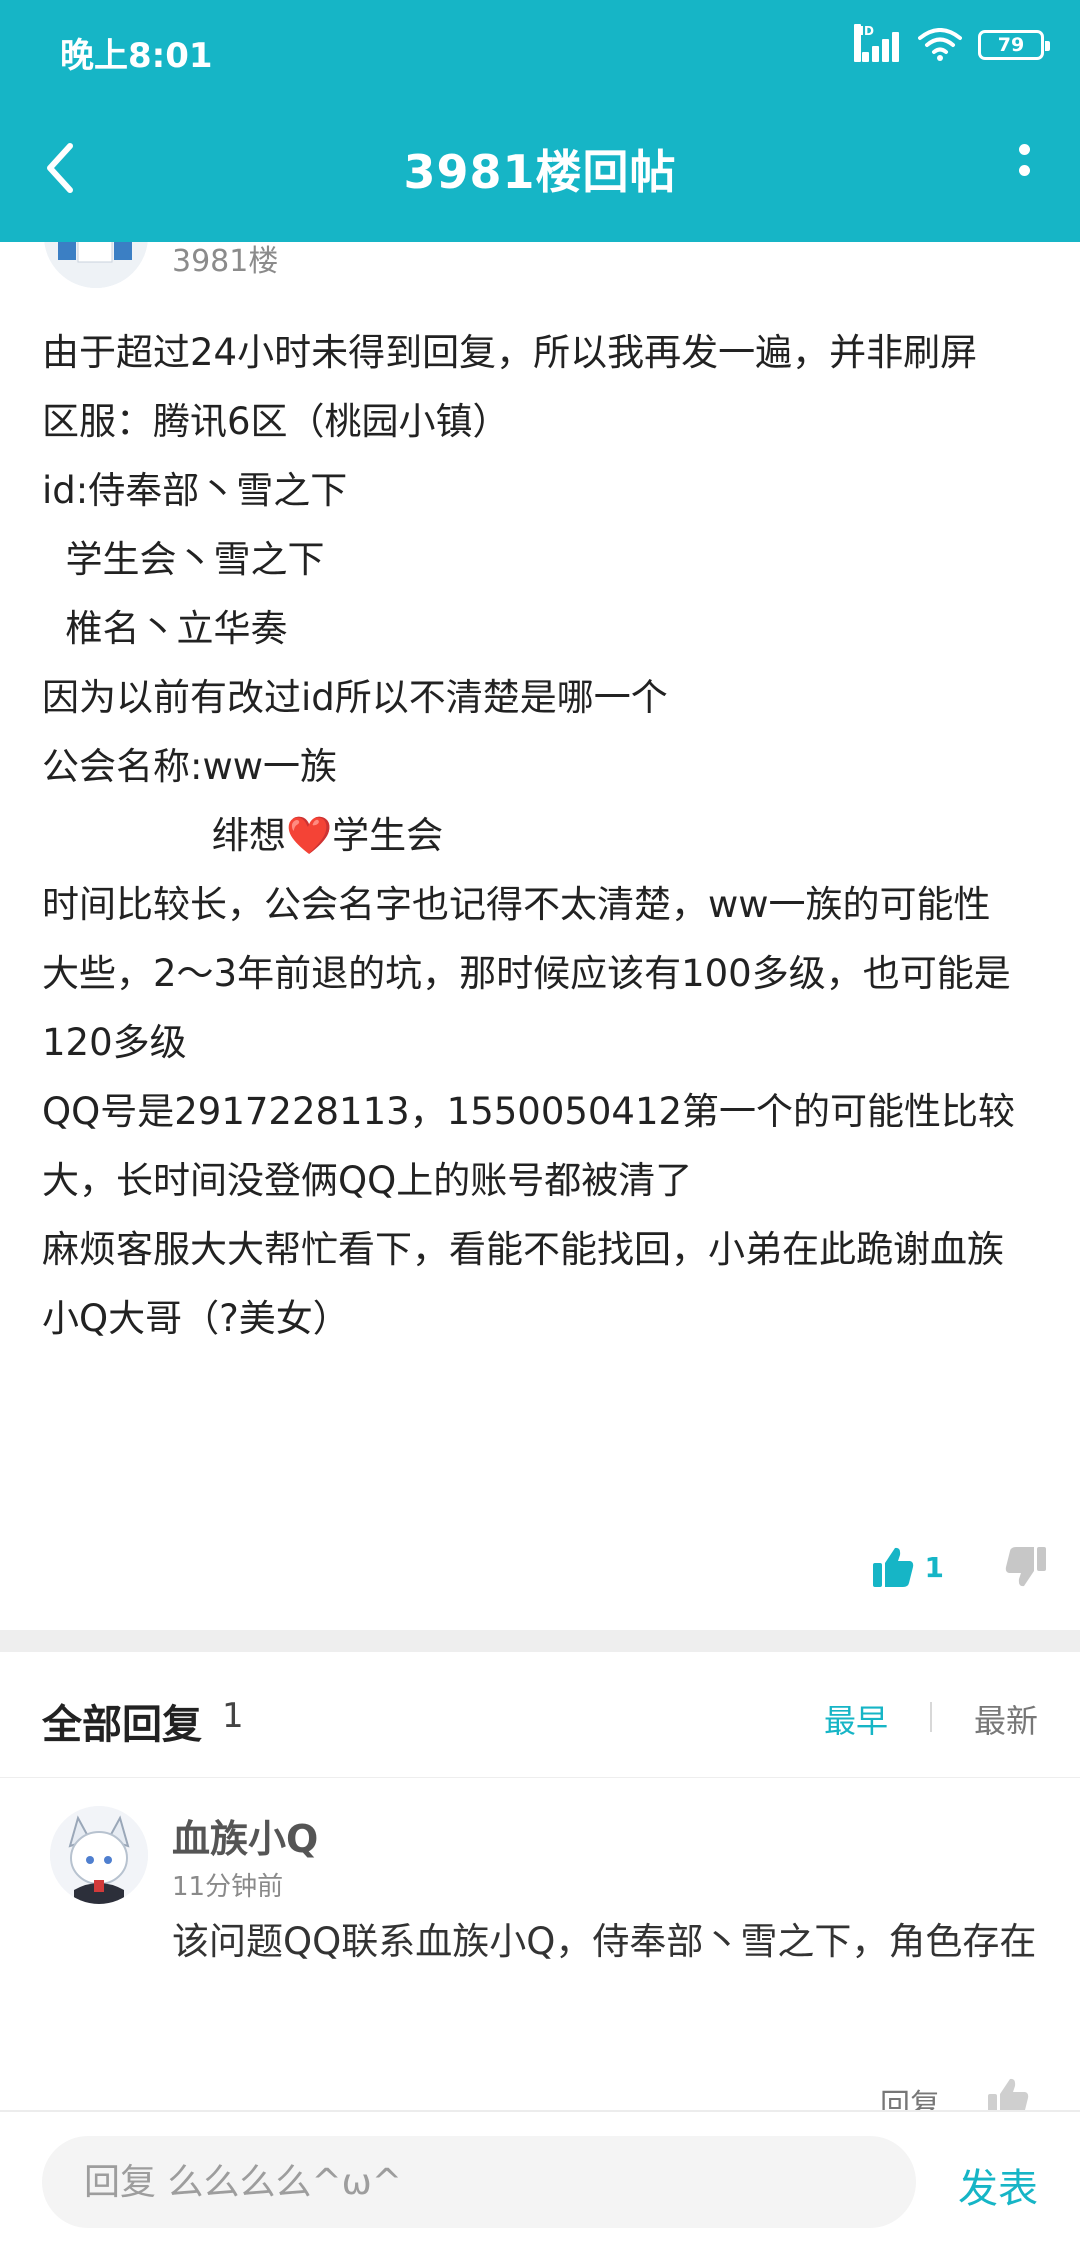 This screenshot has width=1080, height=2248. What do you see at coordinates (959, 1567) in the screenshot?
I see `vote-bar: 1` at bounding box center [959, 1567].